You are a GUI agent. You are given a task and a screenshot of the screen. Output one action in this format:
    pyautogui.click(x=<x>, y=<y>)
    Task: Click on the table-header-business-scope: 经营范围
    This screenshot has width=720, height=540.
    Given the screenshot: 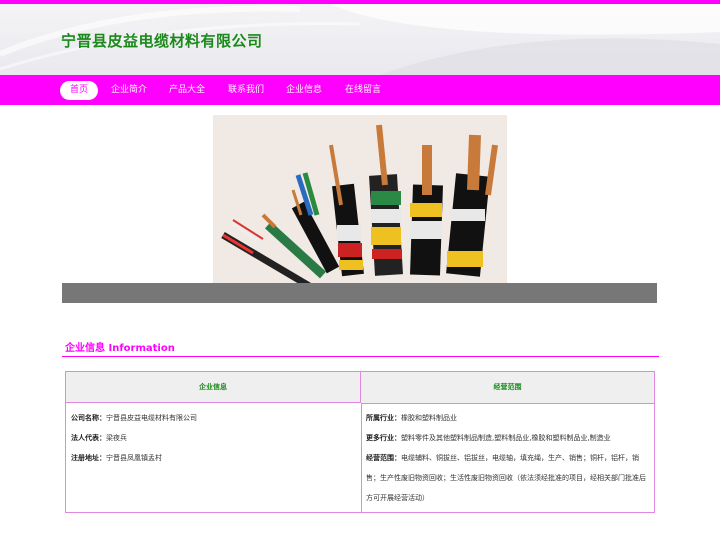 What is the action you would take?
    pyautogui.click(x=507, y=388)
    